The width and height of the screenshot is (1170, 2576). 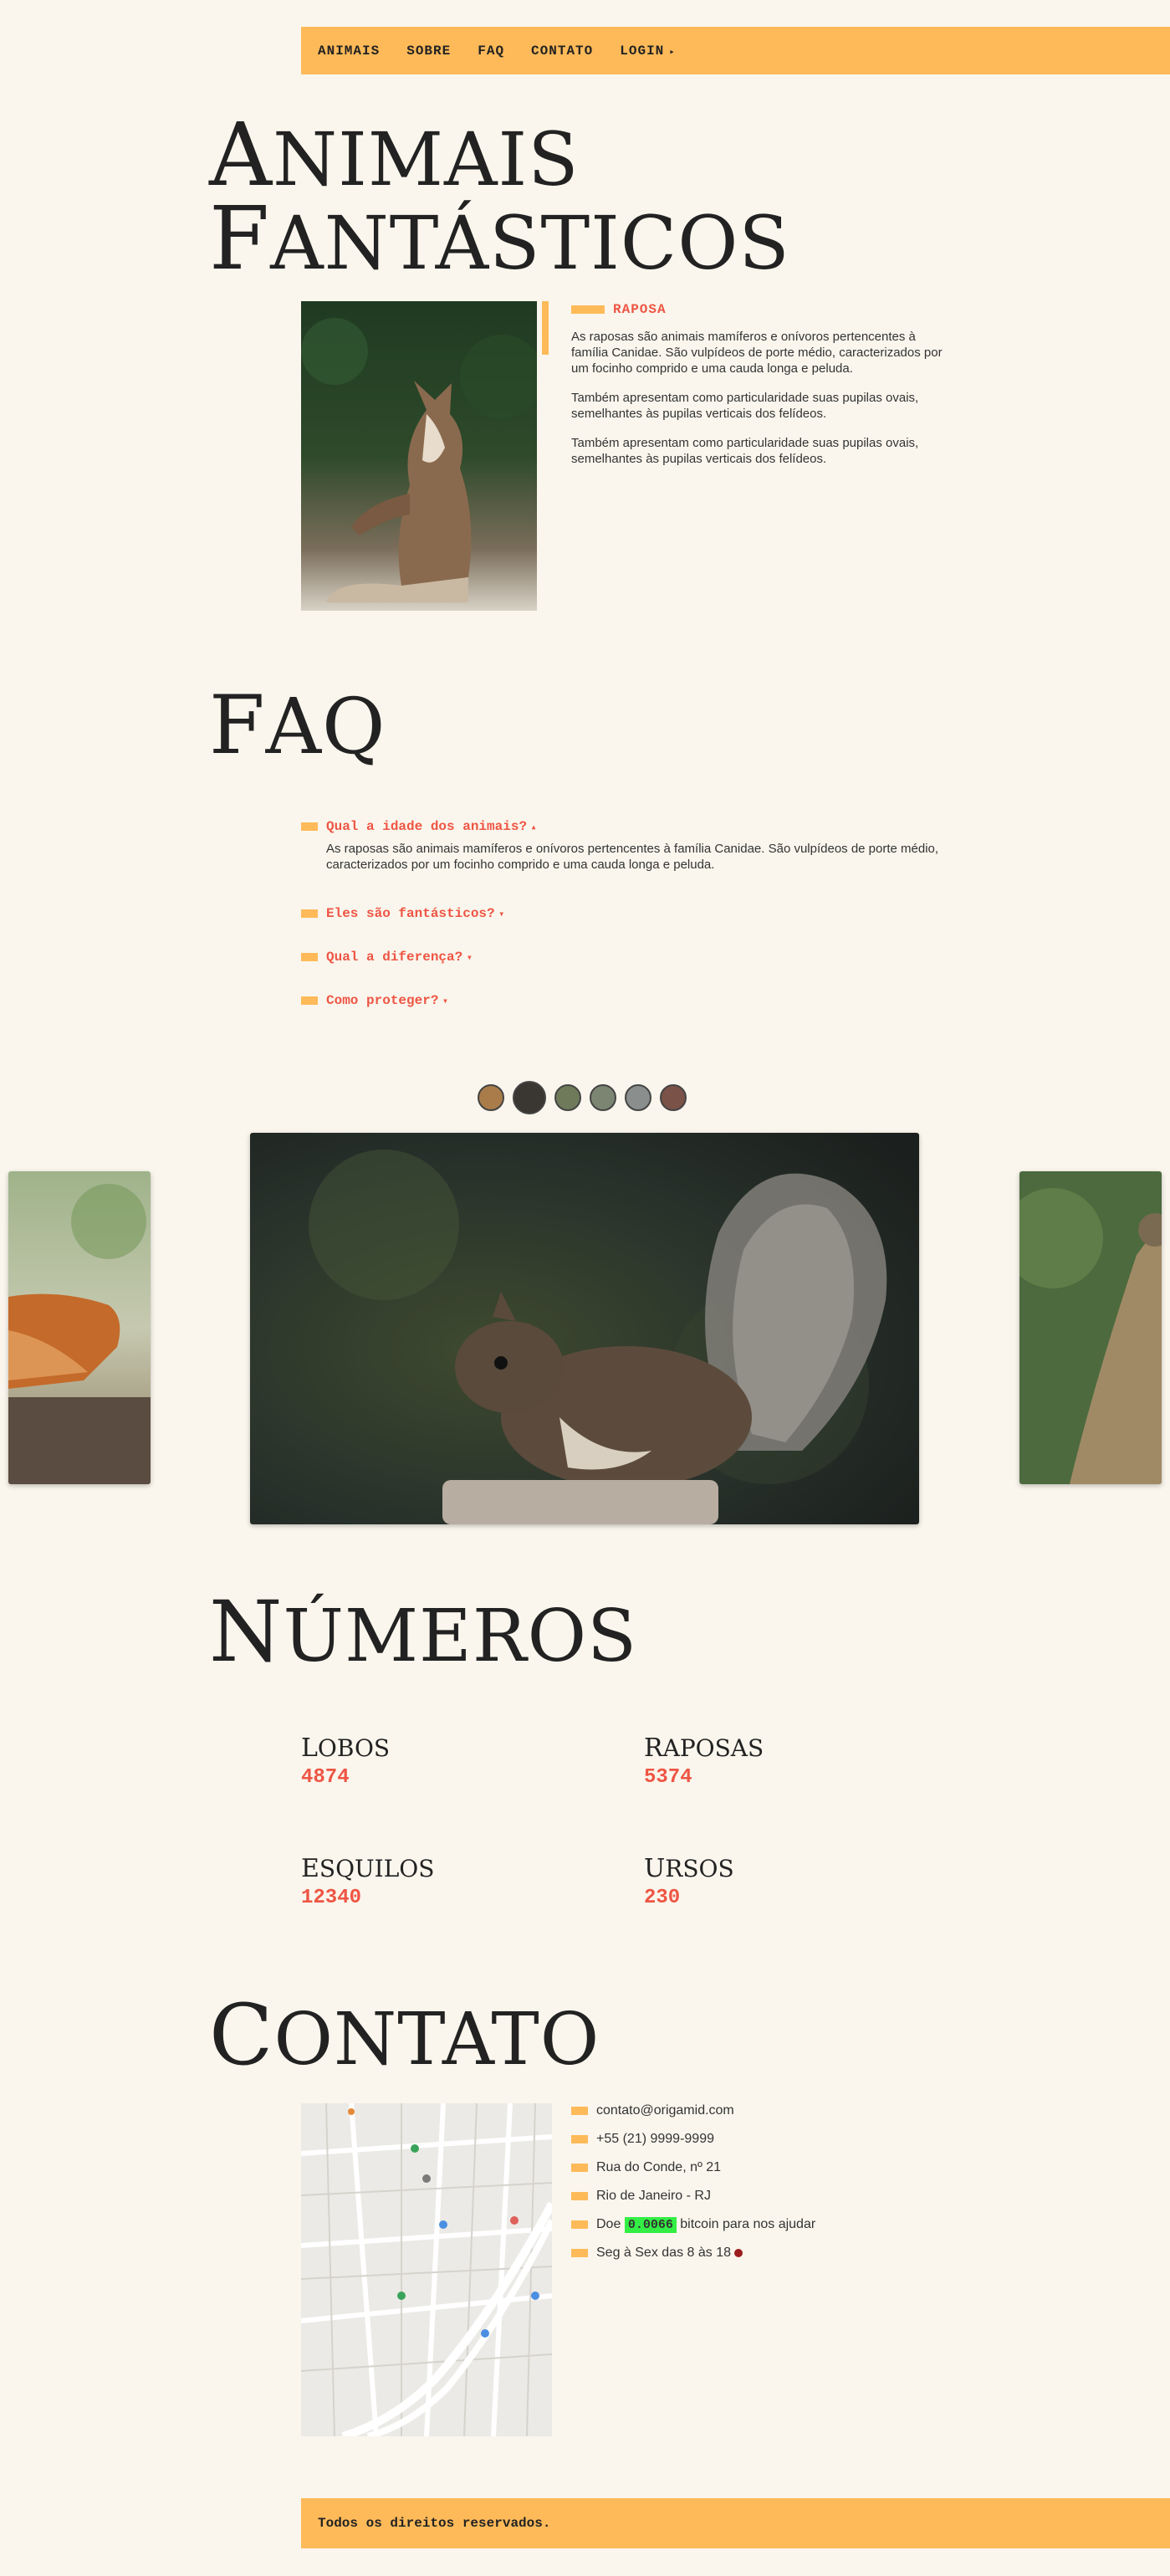 I want to click on faq-title-rest: AQ, so click(x=325, y=727).